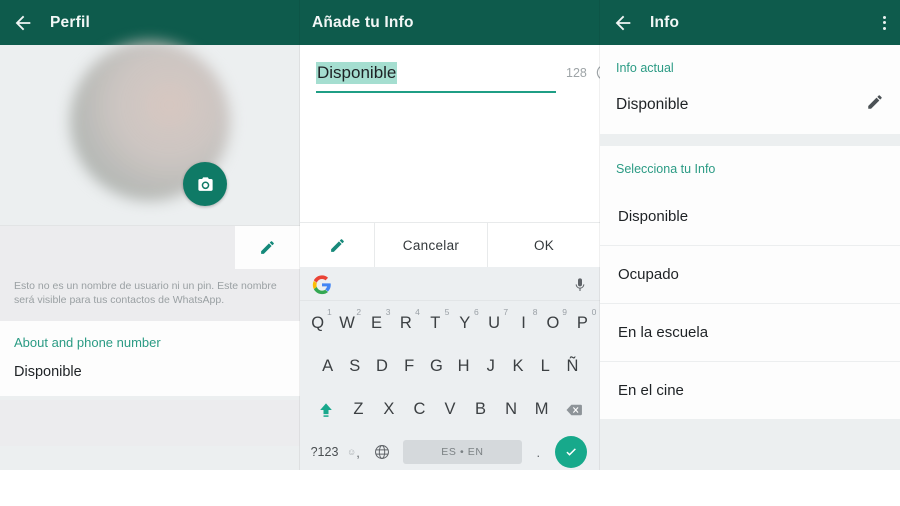 The height and width of the screenshot is (506, 900). I want to click on key-s: S, so click(354, 366).